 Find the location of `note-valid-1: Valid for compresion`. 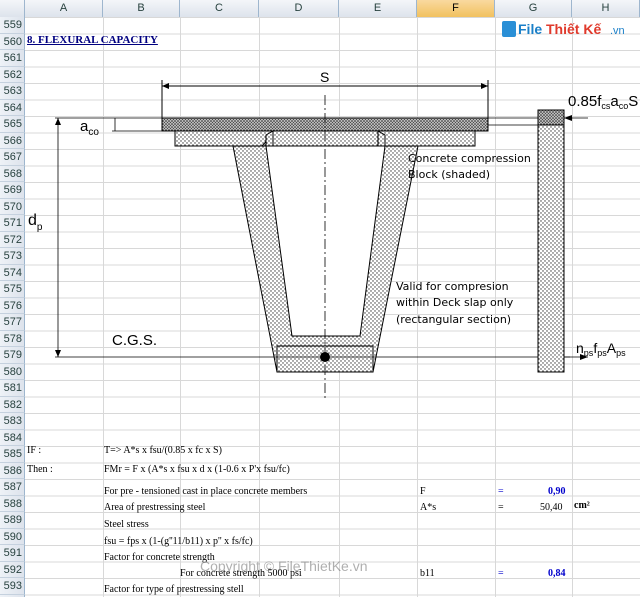

note-valid-1: Valid for compresion is located at coordinates (452, 286).